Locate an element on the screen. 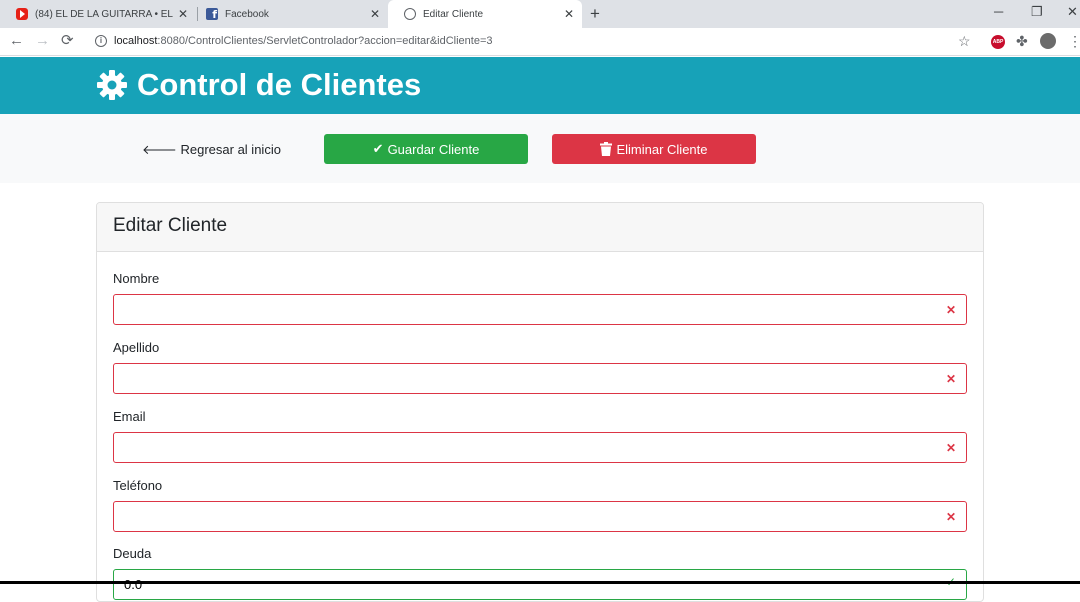 This screenshot has width=1080, height=602. globe-icon is located at coordinates (410, 14).